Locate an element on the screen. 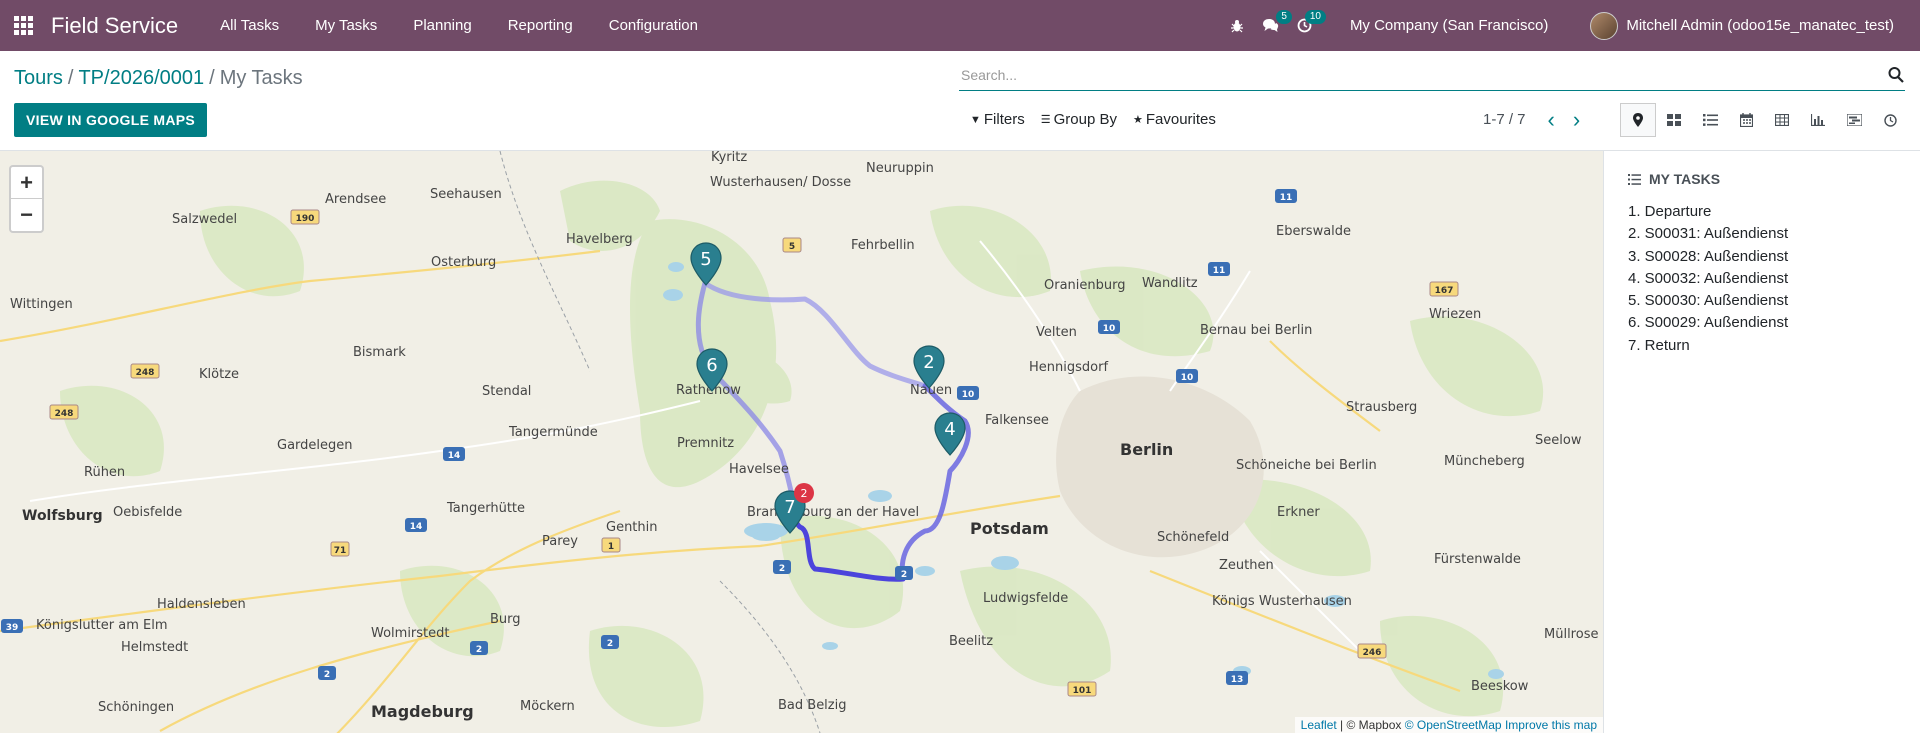 Image resolution: width=1920 pixels, height=733 pixels. city-label: Schönefeld is located at coordinates (1193, 537).